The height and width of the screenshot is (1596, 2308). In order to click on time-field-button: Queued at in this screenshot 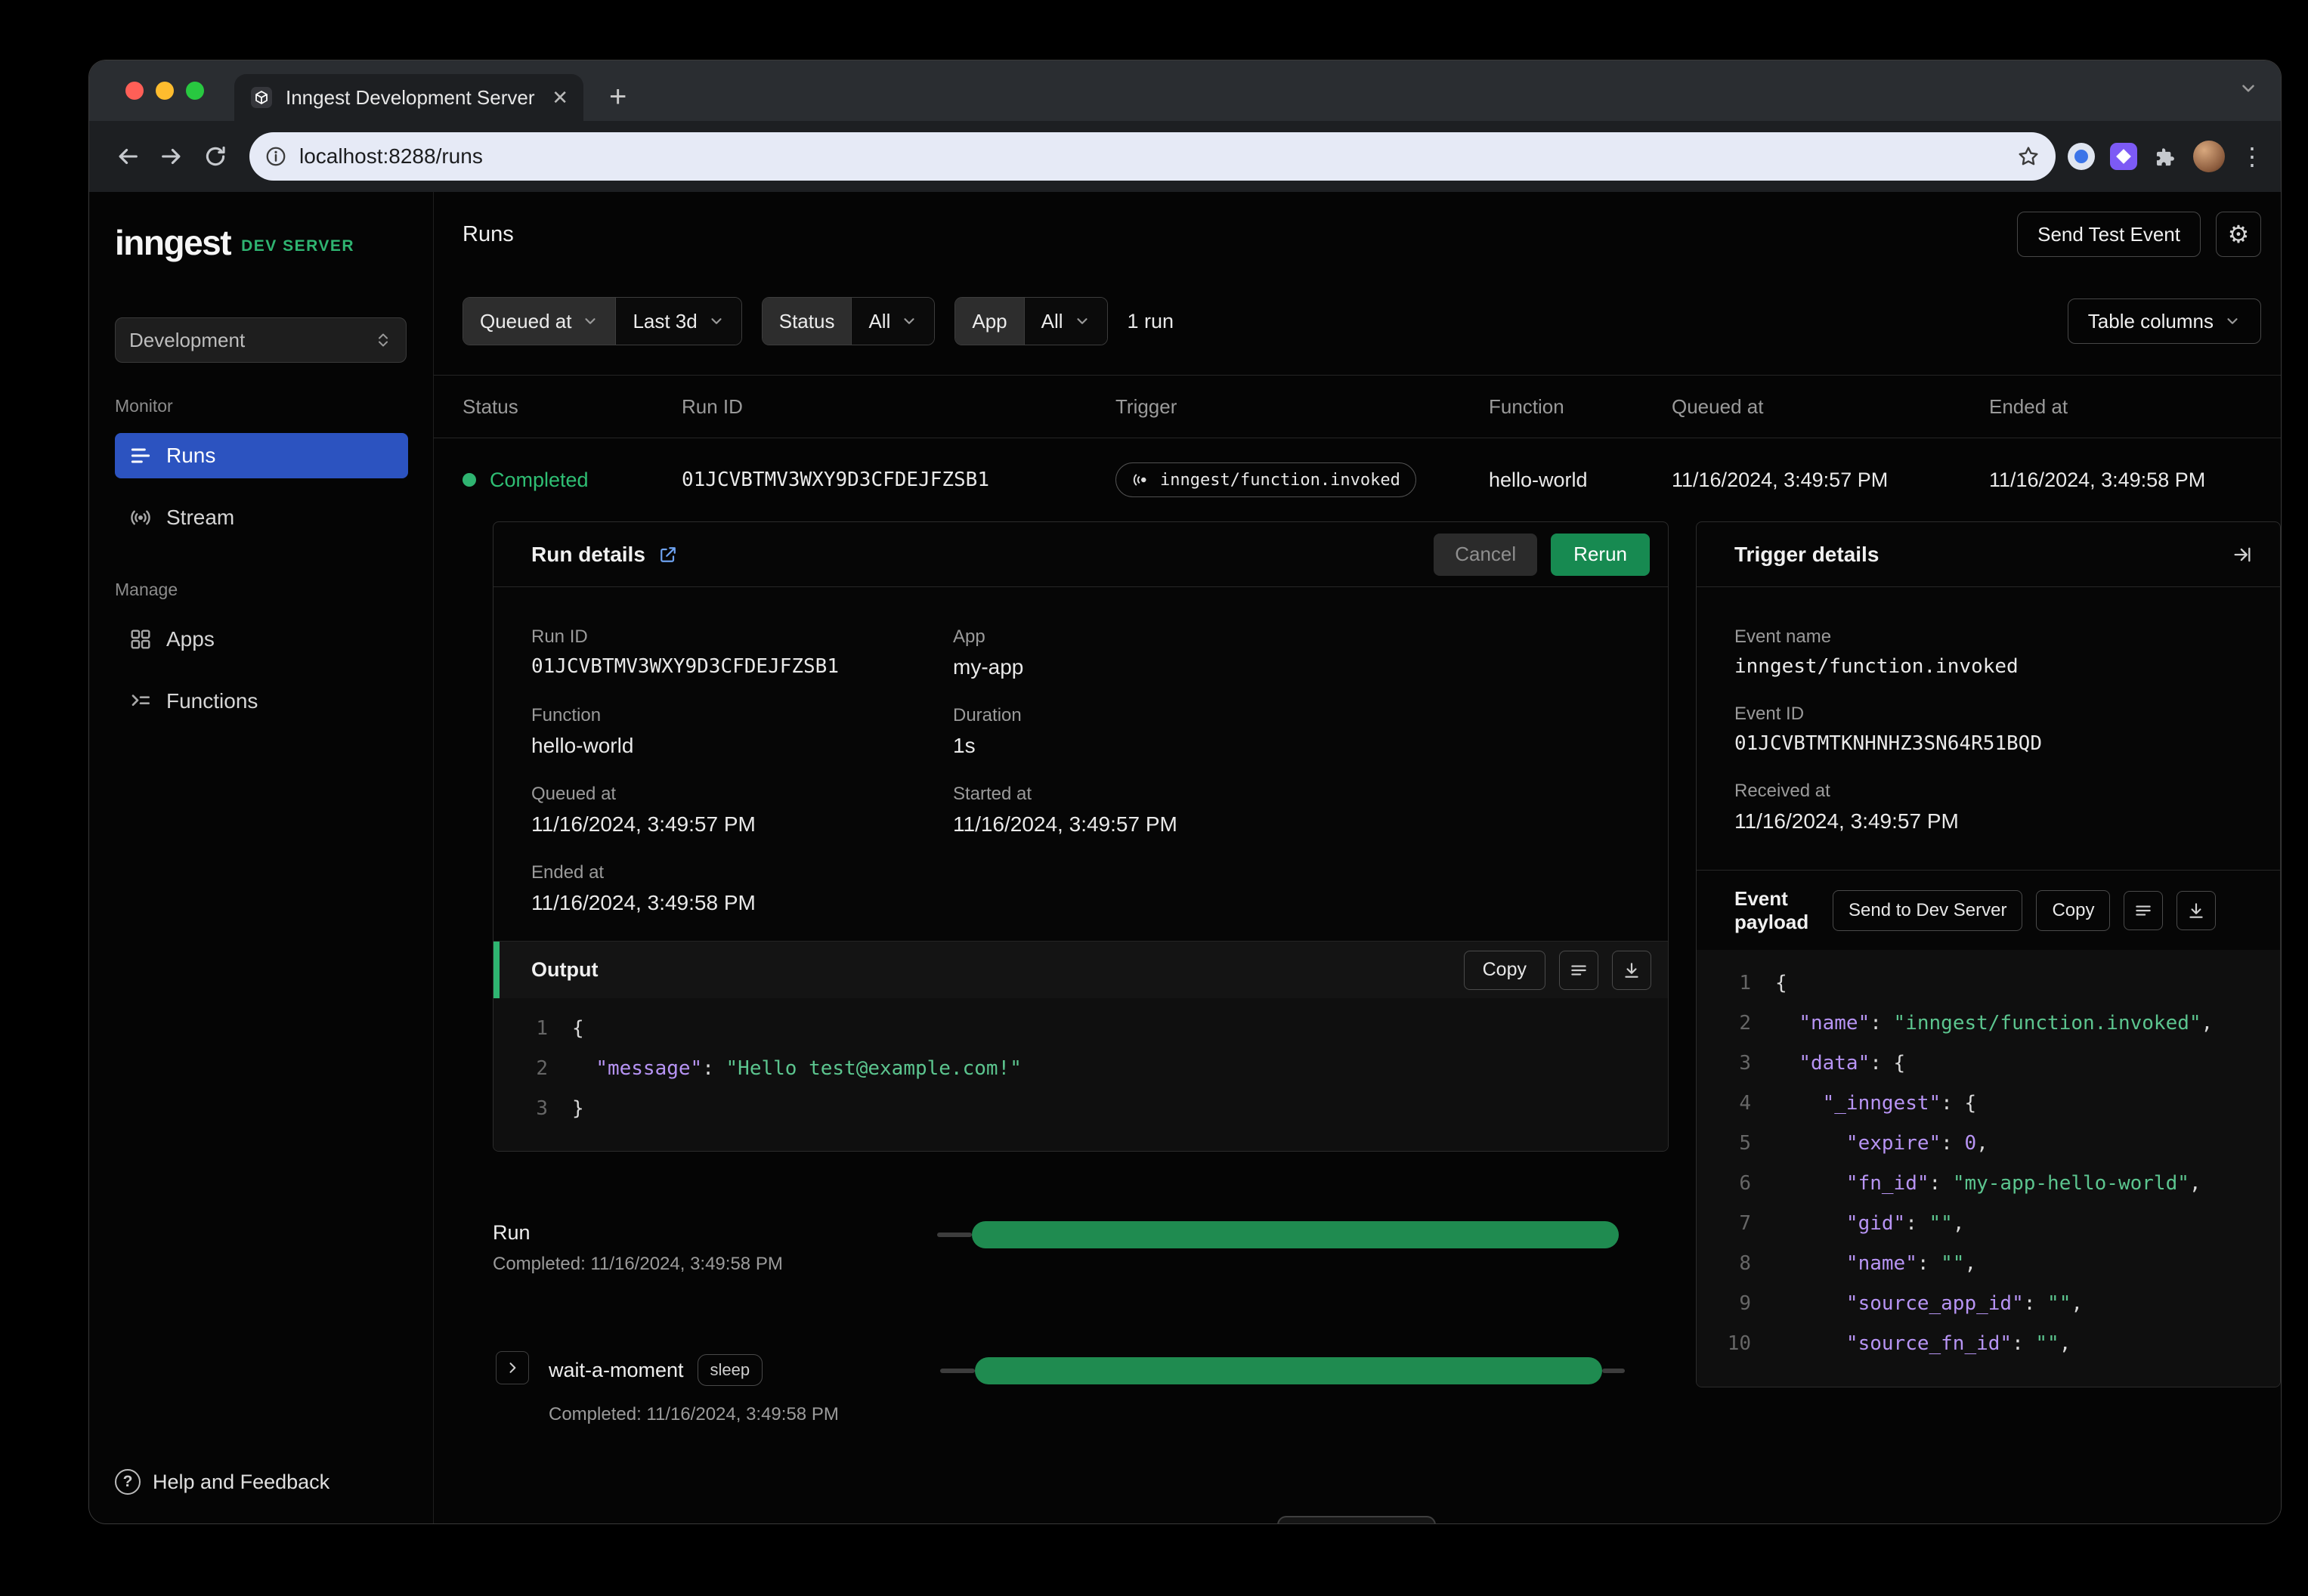, I will do `click(539, 321)`.